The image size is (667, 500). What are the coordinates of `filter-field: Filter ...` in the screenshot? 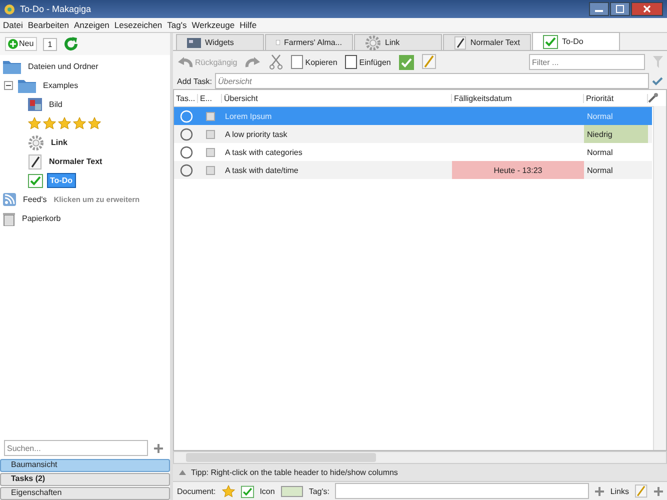 It's located at (587, 62).